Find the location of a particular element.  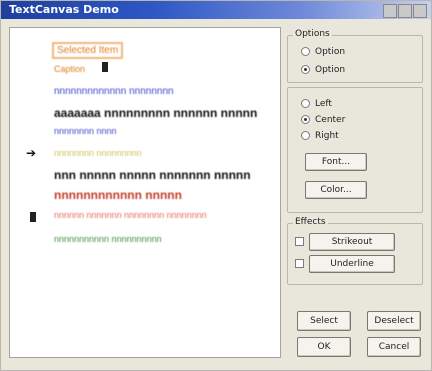

canvas-line-7: nnn nnnnn nnnnn nnnnnnn nnnnn is located at coordinates (152, 175).